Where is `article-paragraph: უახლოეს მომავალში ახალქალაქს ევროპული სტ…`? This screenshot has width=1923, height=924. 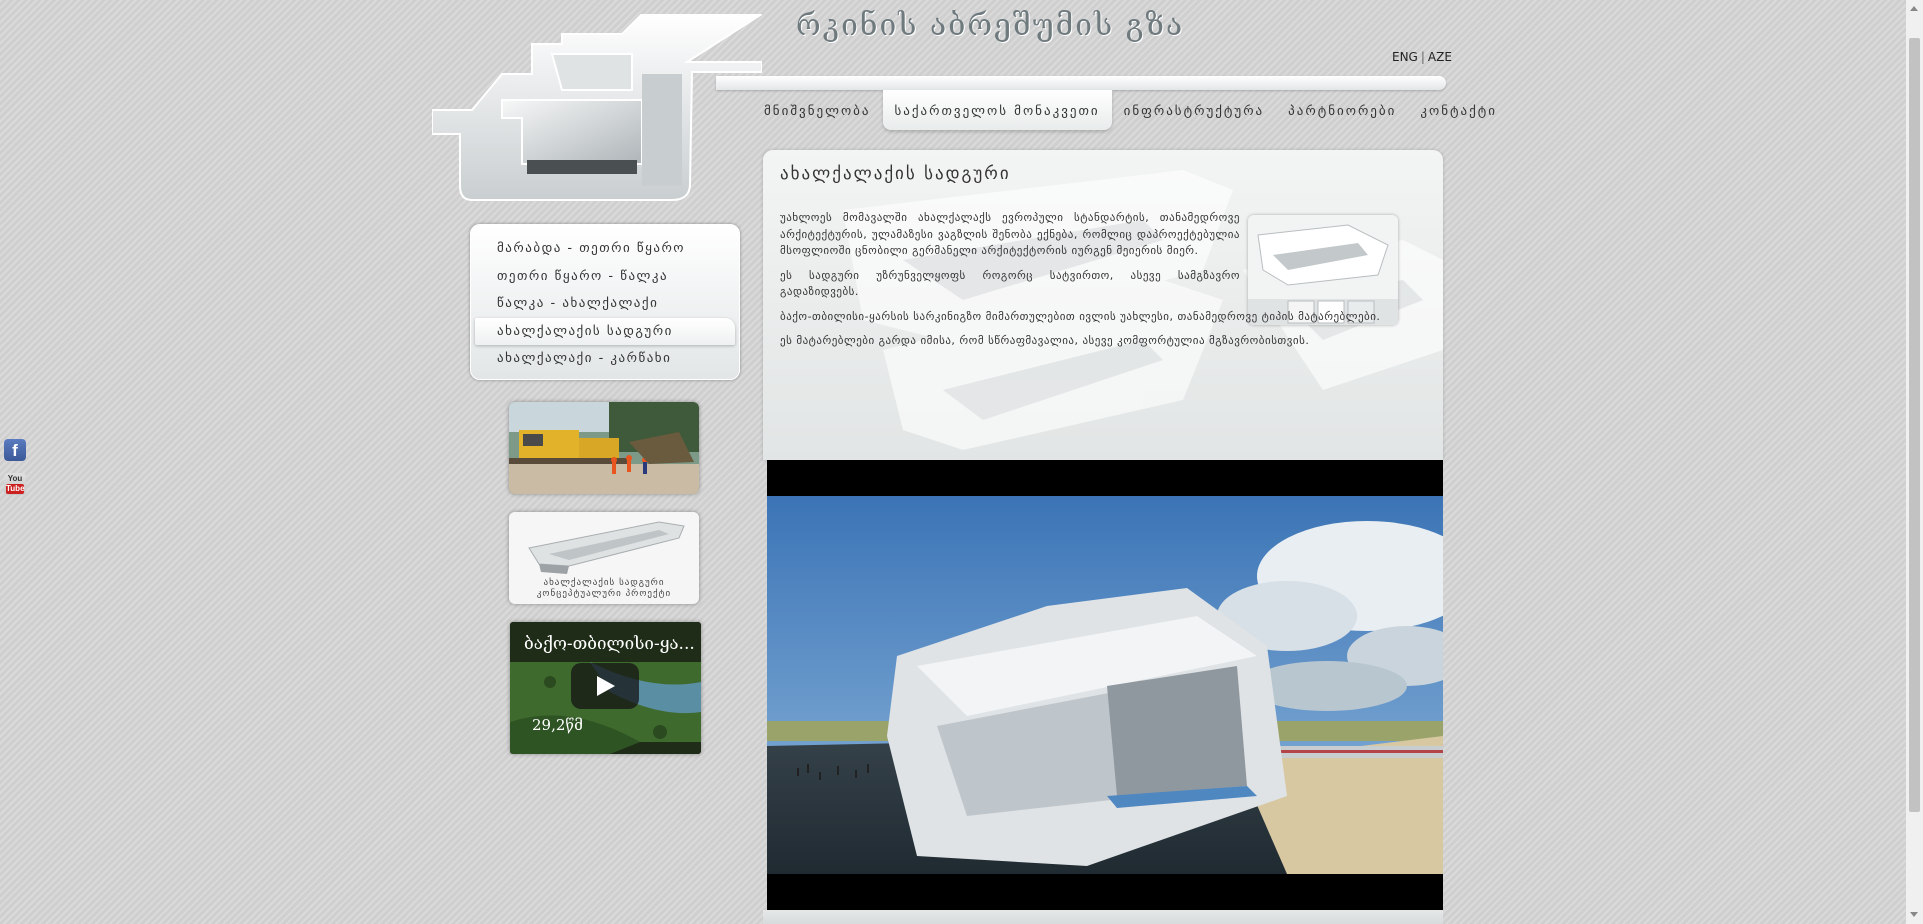
article-paragraph: უახლოეს მომავალში ახალქალაქს ევროპული სტ… is located at coordinates (1010, 234).